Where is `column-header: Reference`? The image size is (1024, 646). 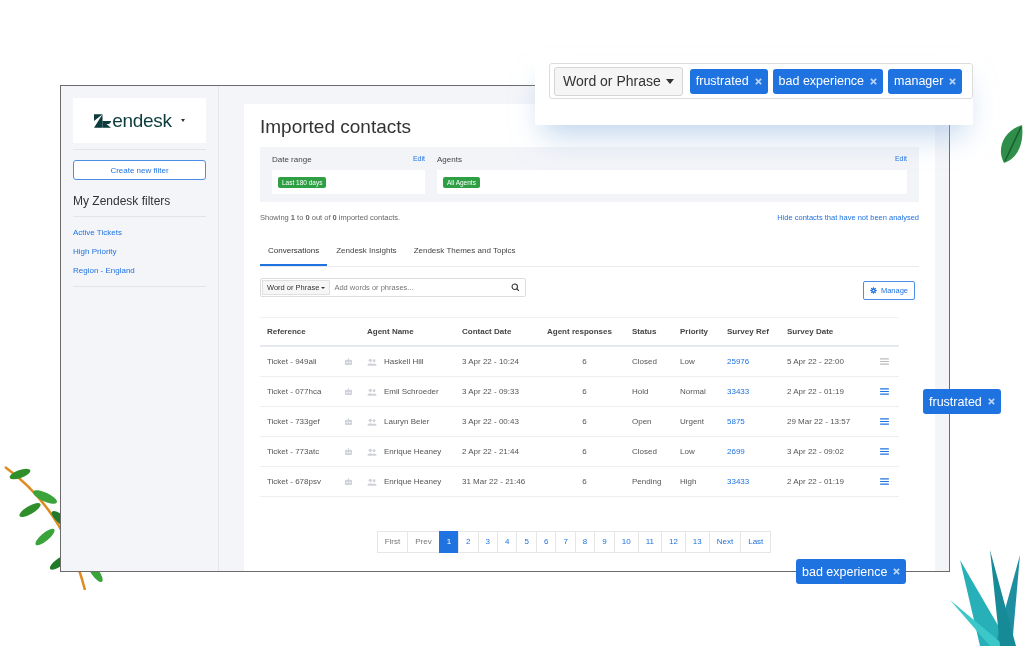
column-header: Reference is located at coordinates (286, 331).